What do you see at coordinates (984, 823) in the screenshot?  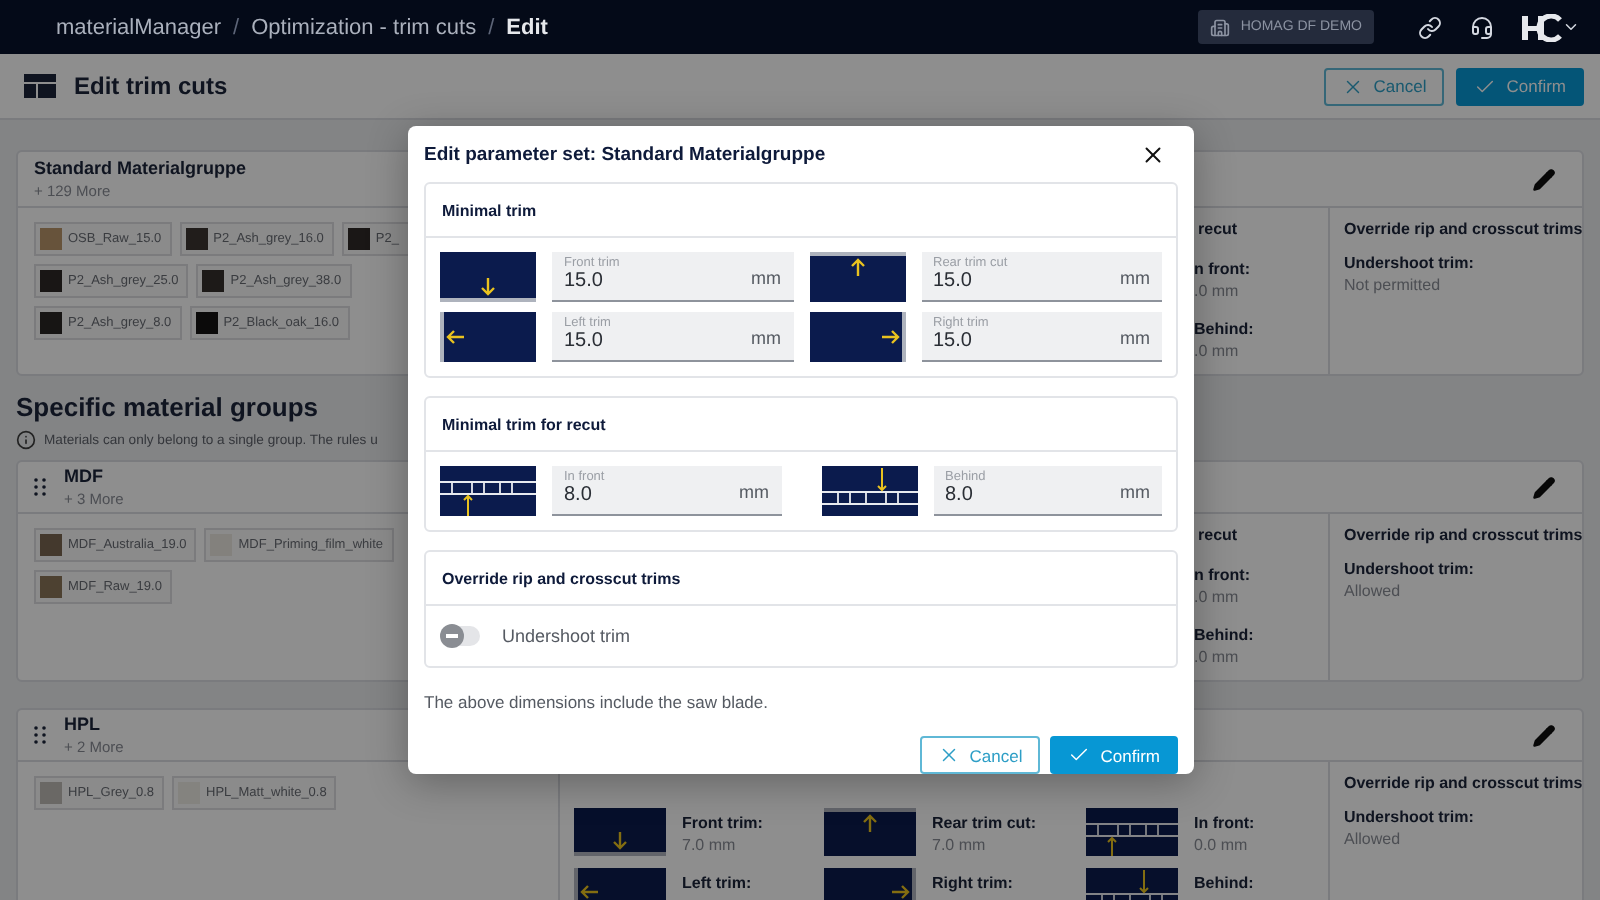 I see `trim-label: Rear trim cut:` at bounding box center [984, 823].